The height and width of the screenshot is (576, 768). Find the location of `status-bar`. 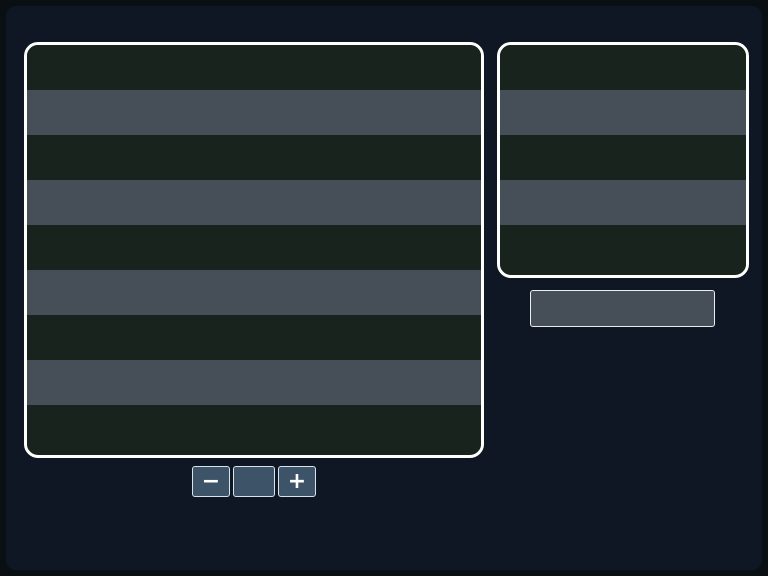

status-bar is located at coordinates (622, 308).